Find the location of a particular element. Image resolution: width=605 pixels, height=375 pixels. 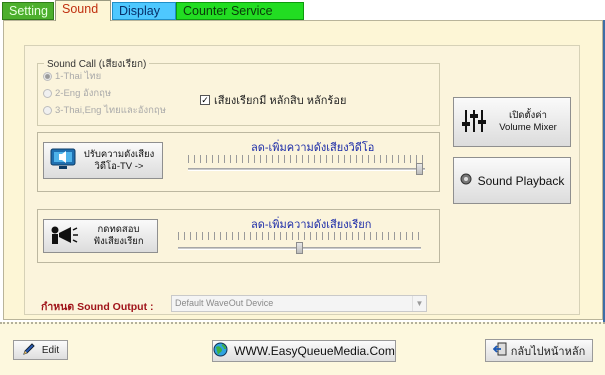

tab-display: Display is located at coordinates (144, 11).